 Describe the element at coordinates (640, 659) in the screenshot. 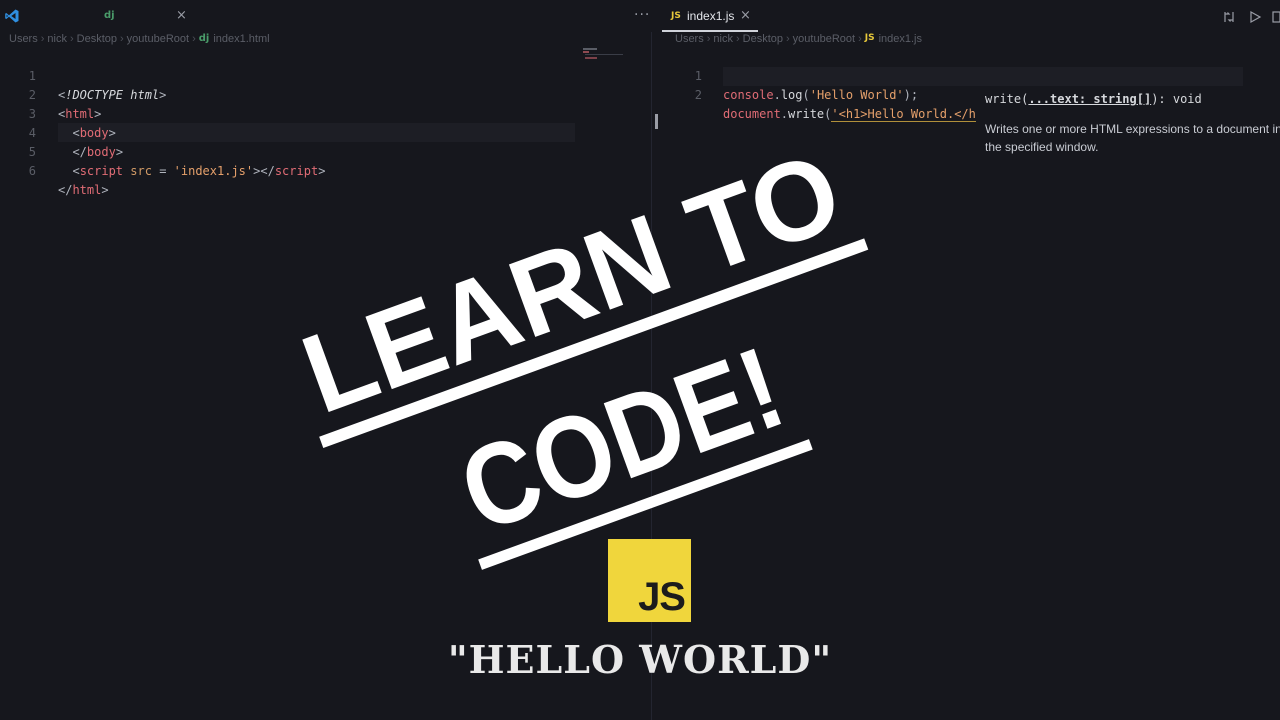

I see `hello-world-caption: "HELLO WORLD"` at that location.